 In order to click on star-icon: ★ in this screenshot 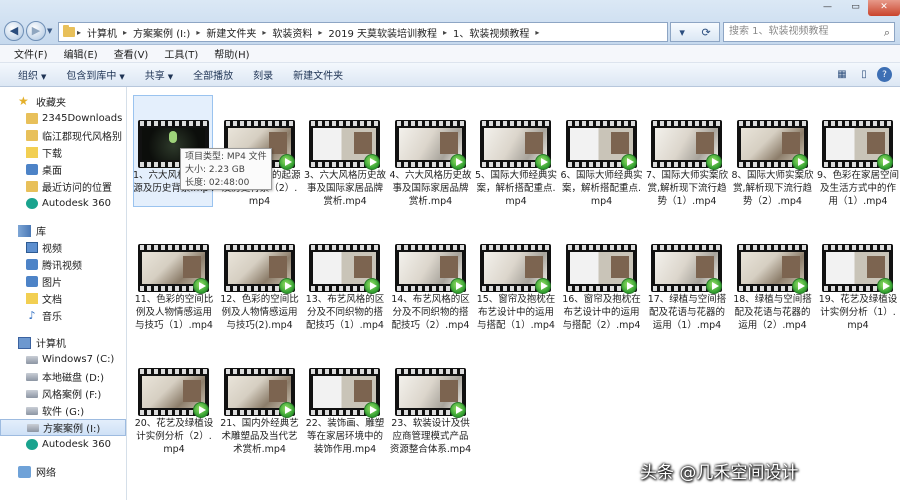, I will do `click(23, 100)`.